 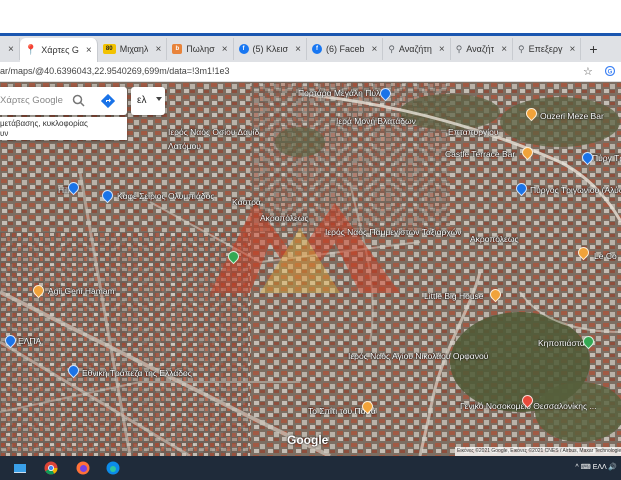 I want to click on map-place-label: Λατόμου, so click(x=184, y=146).